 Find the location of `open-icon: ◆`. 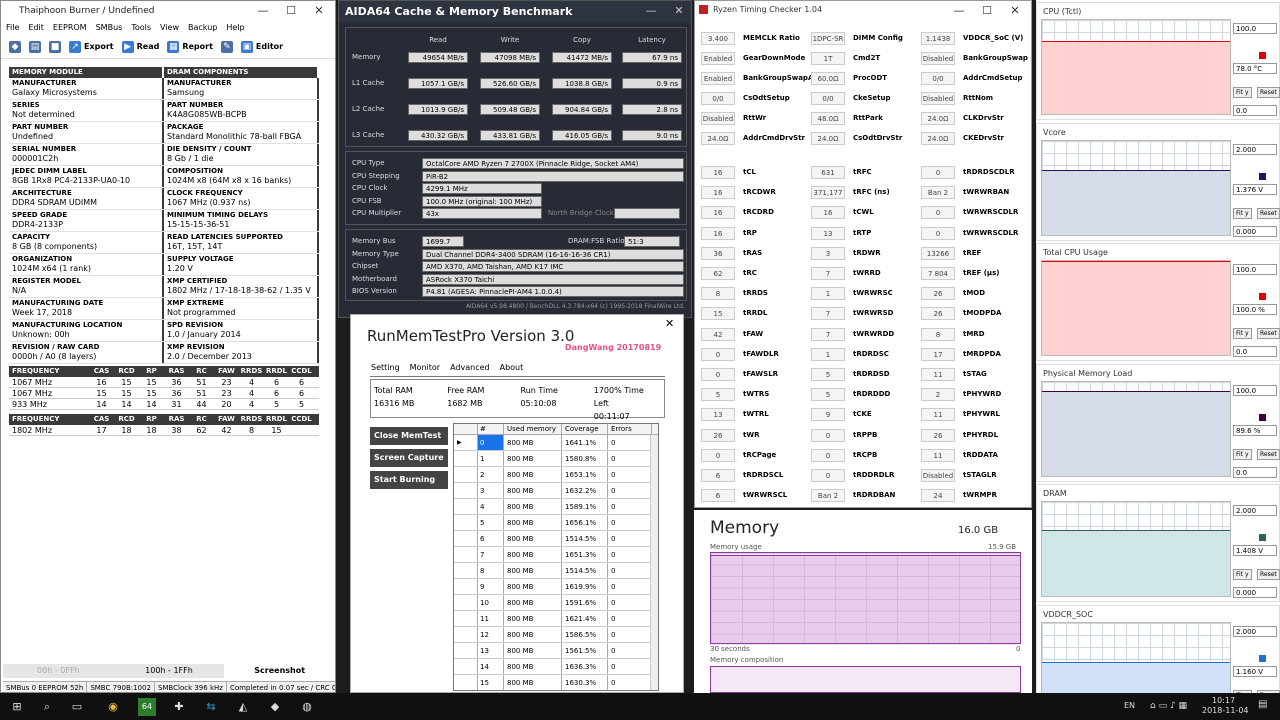

open-icon: ◆ is located at coordinates (15, 46).